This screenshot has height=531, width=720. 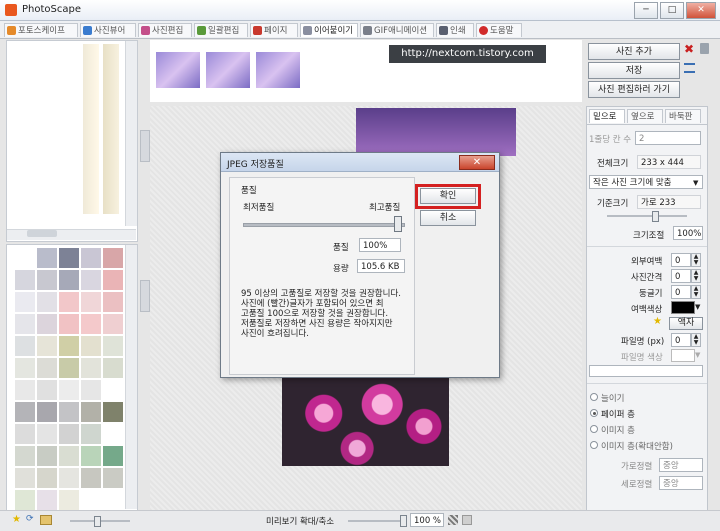 What do you see at coordinates (72, 377) in the screenshot?
I see `thumbnail-grid` at bounding box center [72, 377].